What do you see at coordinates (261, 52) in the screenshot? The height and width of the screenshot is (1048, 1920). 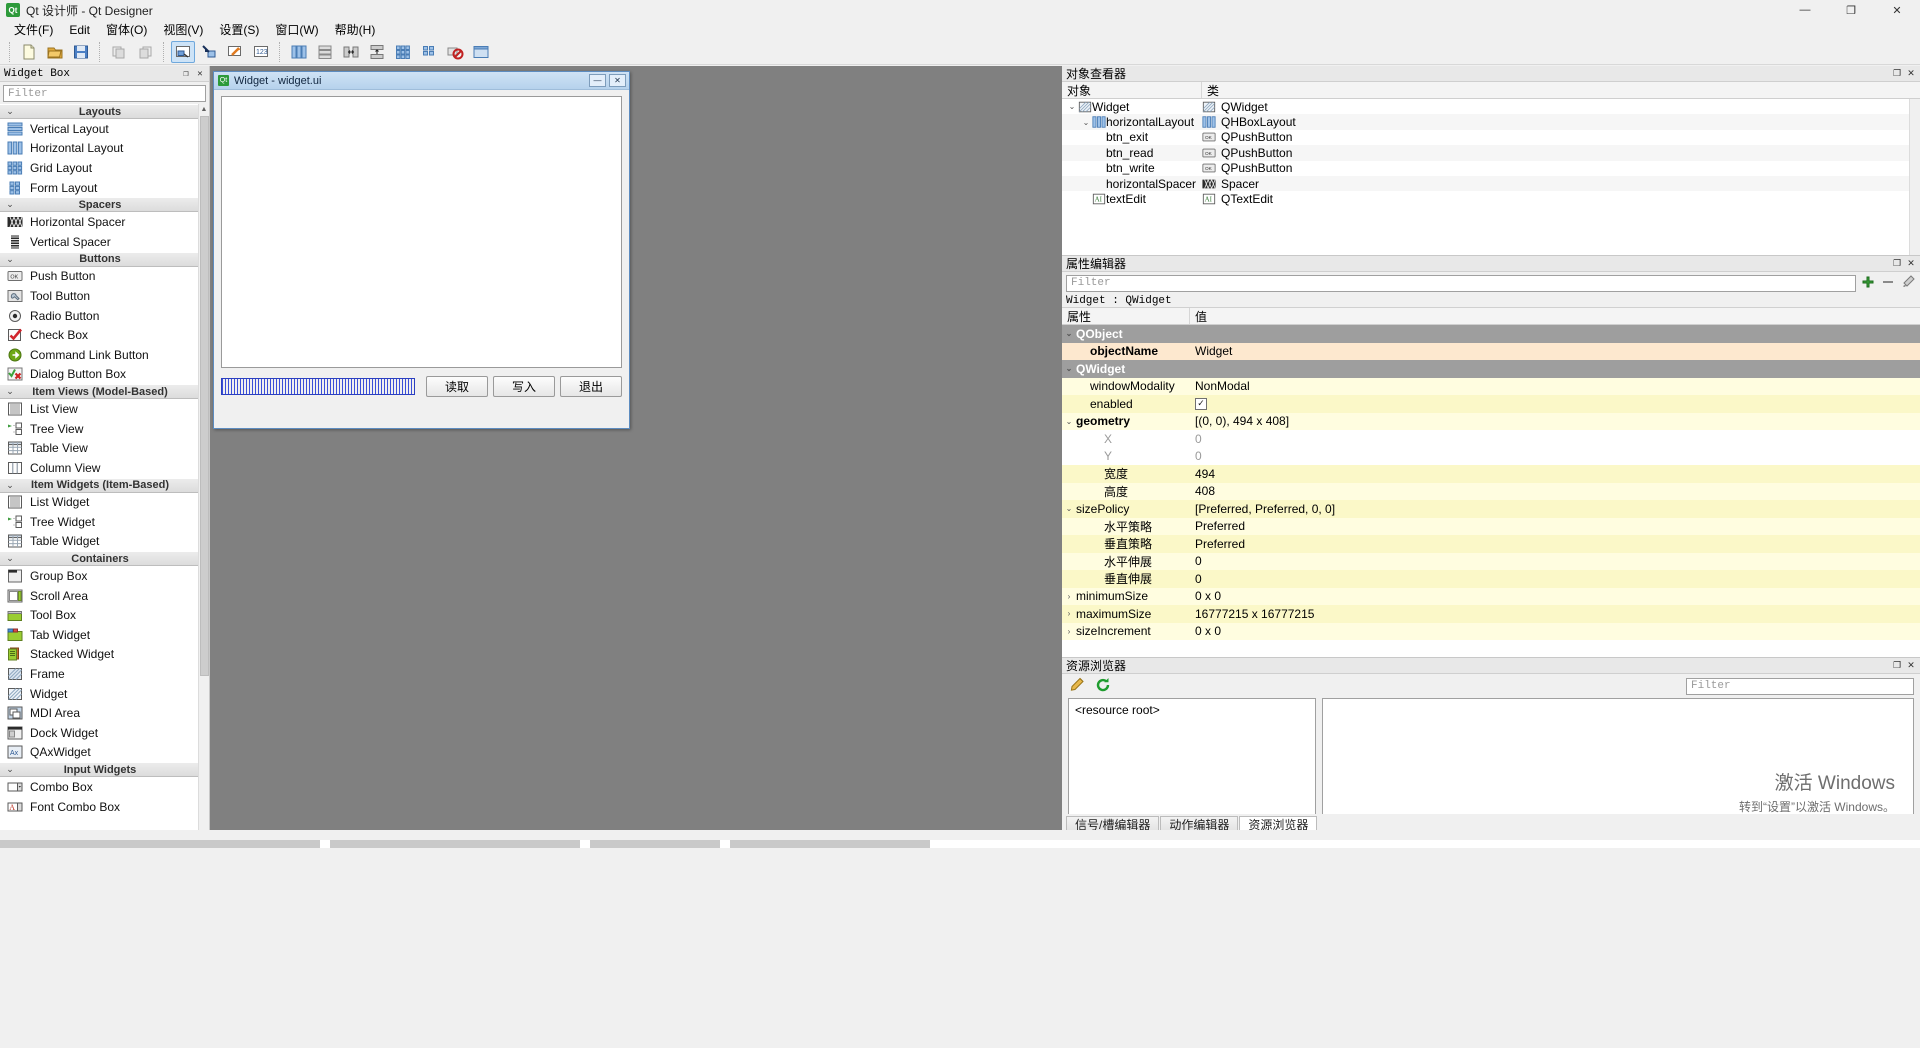 I see `edit-tab-order-icon: 123` at bounding box center [261, 52].